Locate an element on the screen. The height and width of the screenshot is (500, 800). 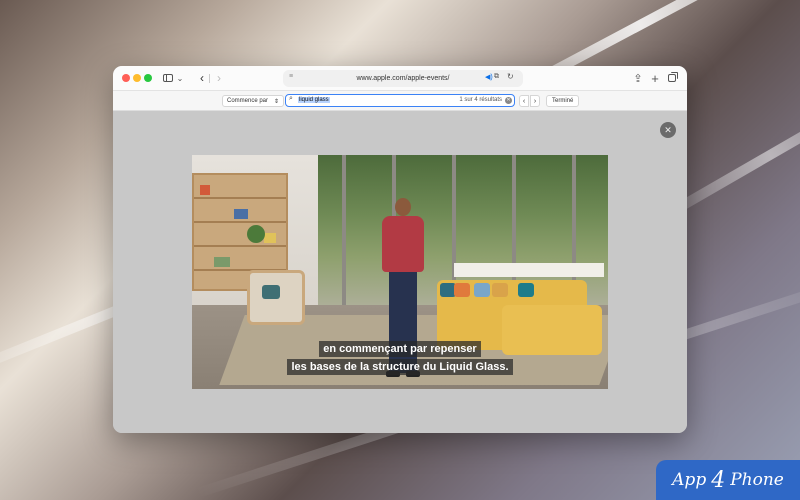
find-done-button: Terminé is located at coordinates (563, 101).